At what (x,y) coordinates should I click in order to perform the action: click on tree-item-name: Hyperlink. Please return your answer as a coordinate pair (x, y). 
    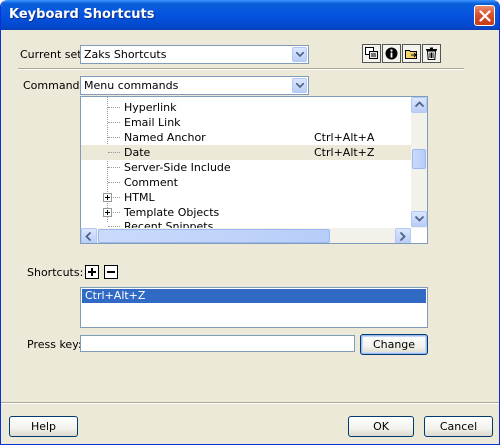
    Looking at the image, I should click on (150, 107).